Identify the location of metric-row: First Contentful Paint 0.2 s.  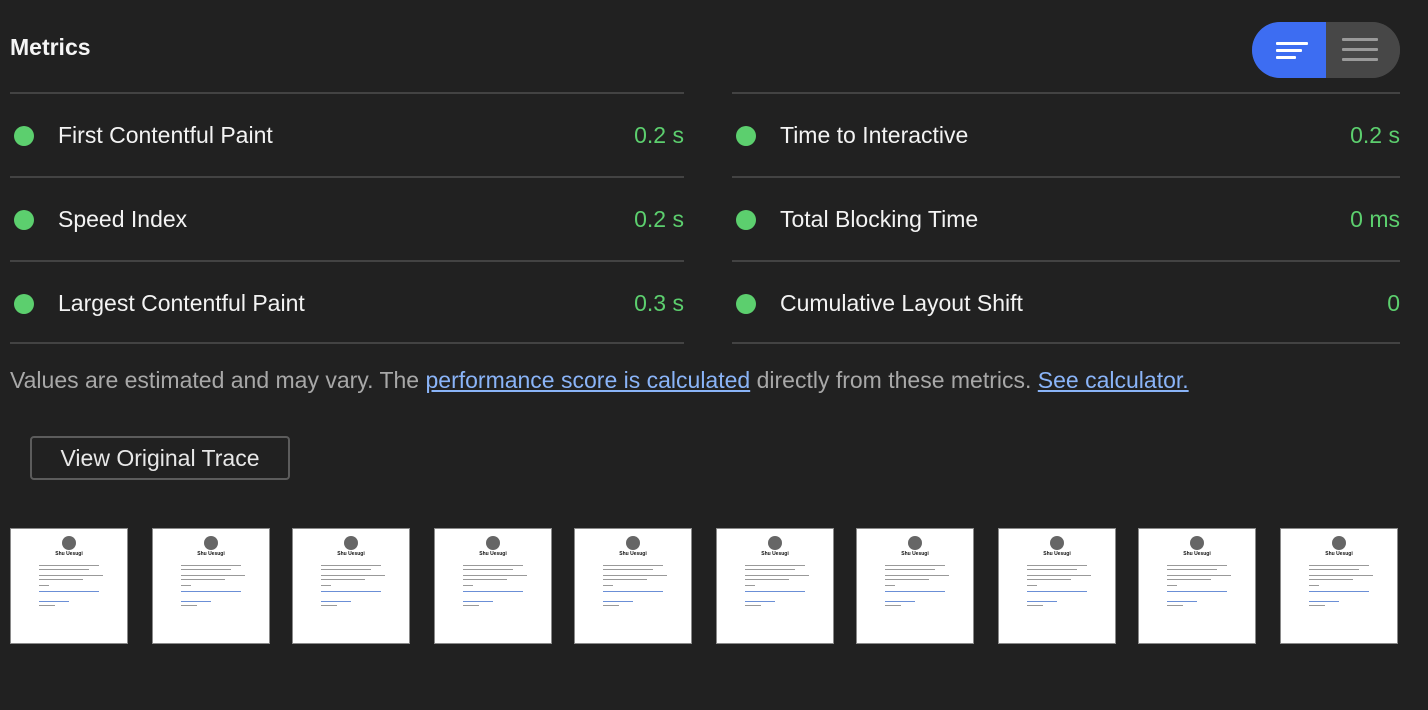
(347, 134).